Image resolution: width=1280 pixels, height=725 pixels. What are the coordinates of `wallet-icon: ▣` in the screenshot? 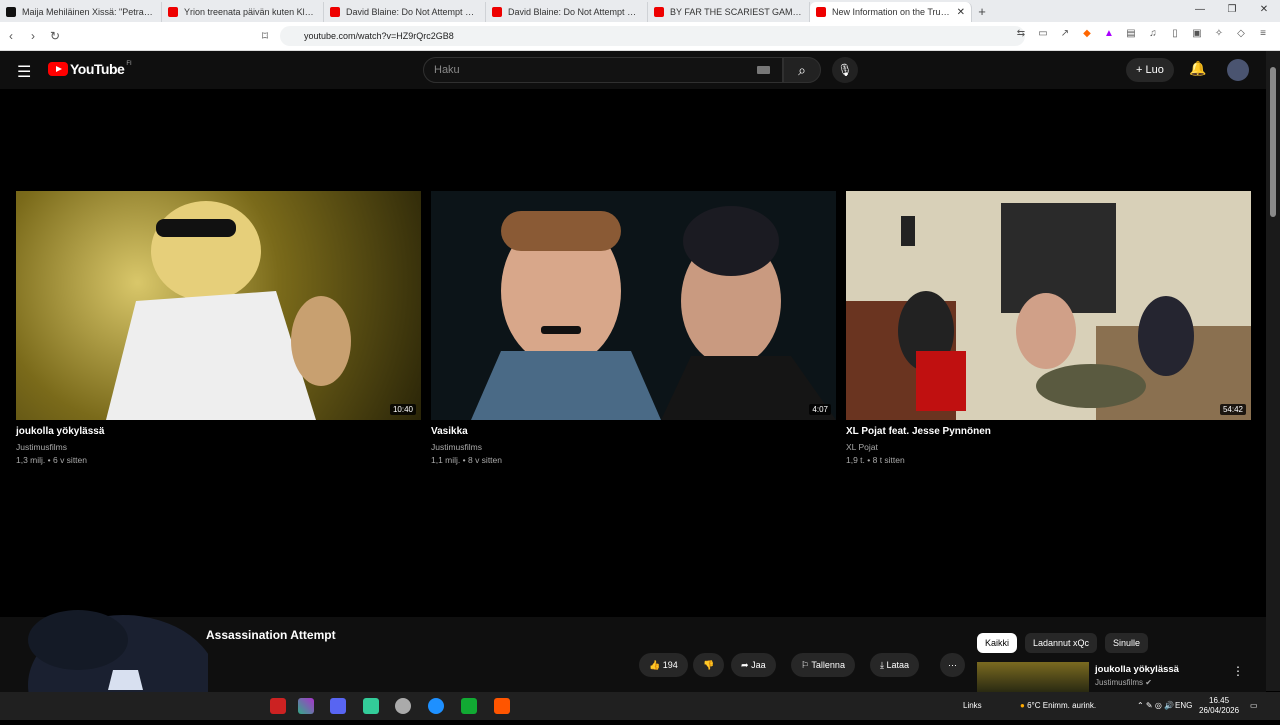 It's located at (1197, 35).